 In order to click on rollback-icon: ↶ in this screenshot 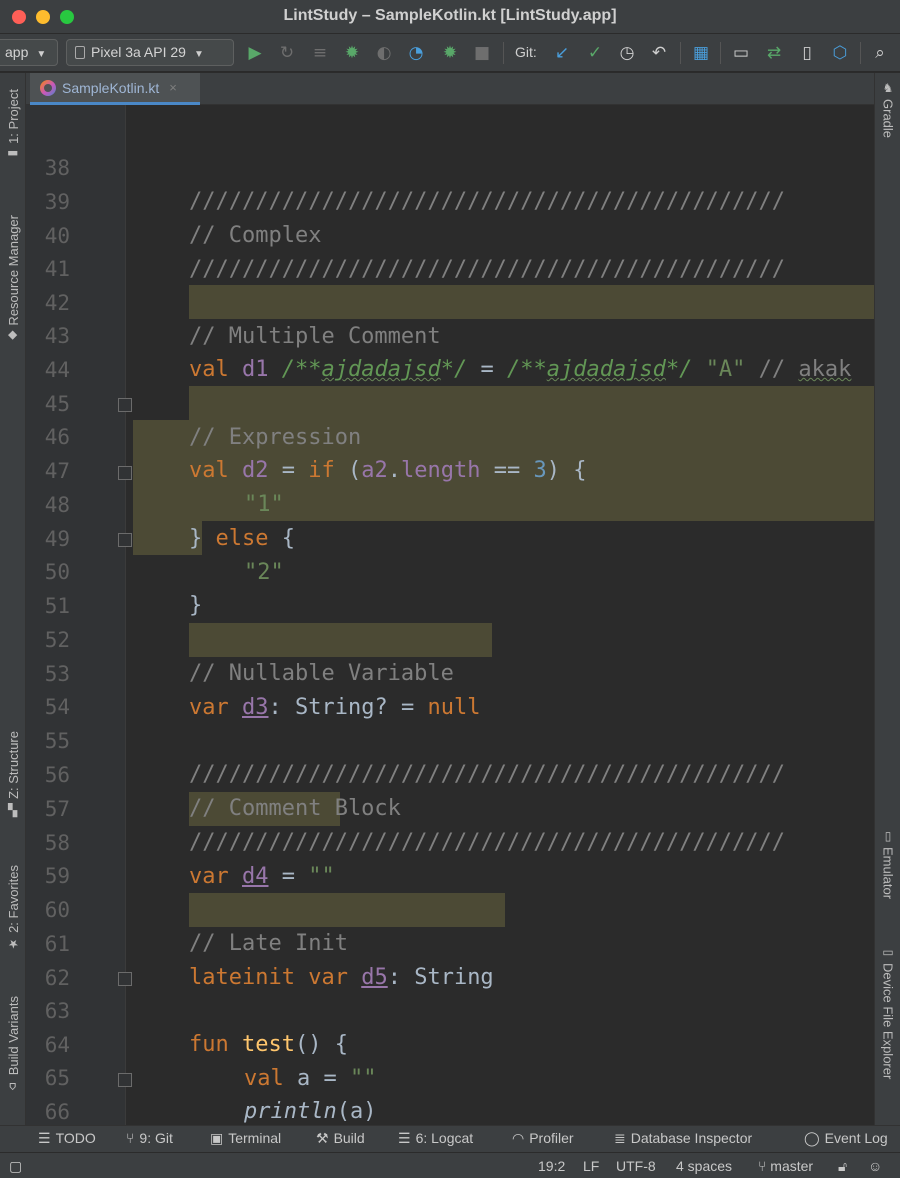, I will do `click(659, 53)`.